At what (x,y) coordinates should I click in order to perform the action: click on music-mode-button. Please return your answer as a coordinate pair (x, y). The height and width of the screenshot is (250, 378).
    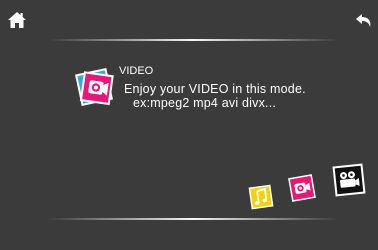
    Looking at the image, I should click on (261, 197).